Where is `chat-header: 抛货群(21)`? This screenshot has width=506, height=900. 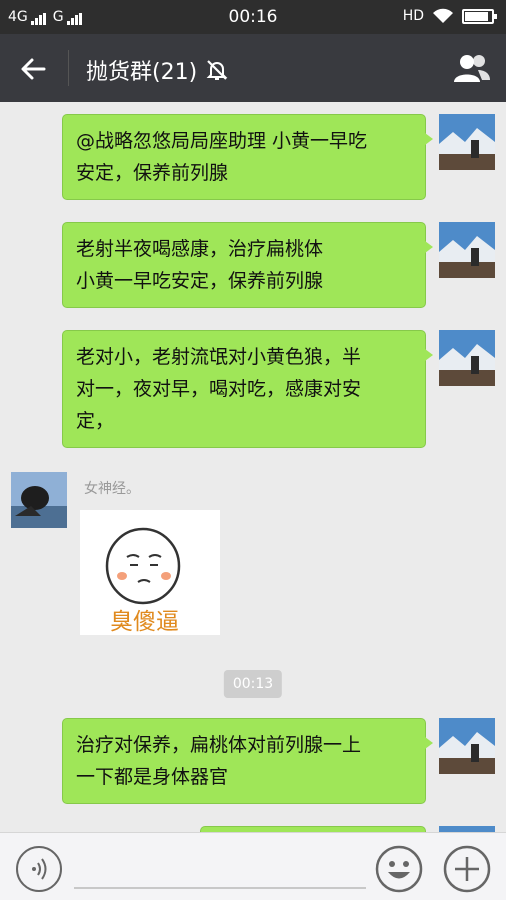 chat-header: 抛货群(21) is located at coordinates (253, 68).